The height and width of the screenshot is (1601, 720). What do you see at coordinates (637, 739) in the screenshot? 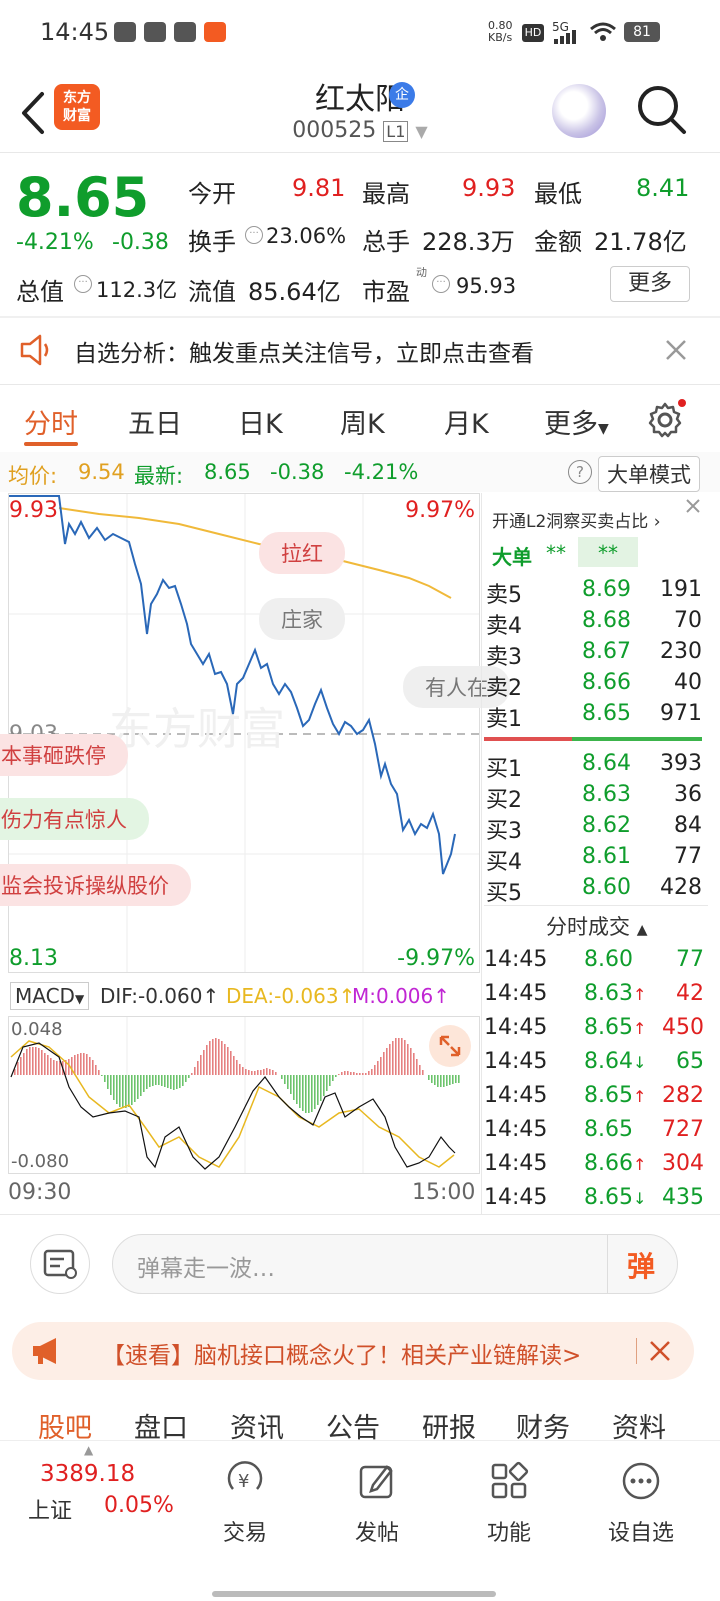
I see `buy-ratio-bar` at bounding box center [637, 739].